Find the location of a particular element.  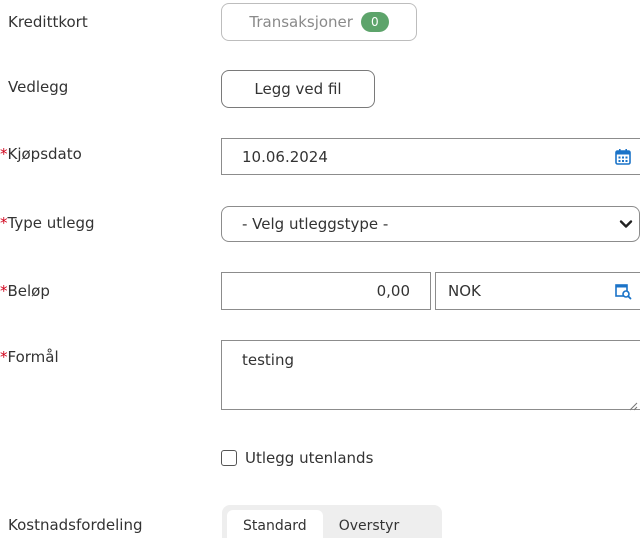

transactions-button: Transaksjoner 0 is located at coordinates (319, 22).